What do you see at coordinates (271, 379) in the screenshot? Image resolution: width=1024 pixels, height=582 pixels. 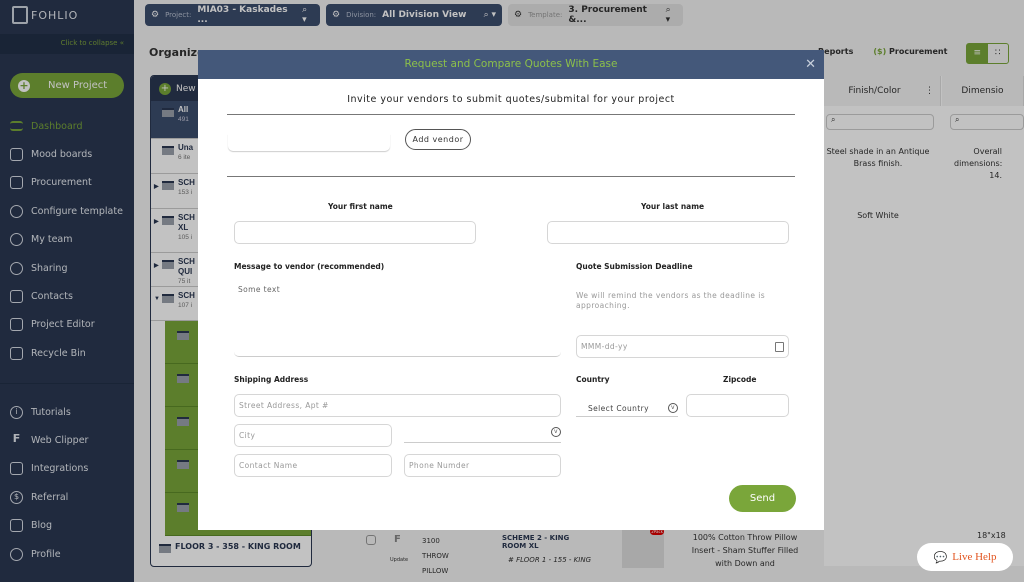 I see `shipping-label: Shipping Address` at bounding box center [271, 379].